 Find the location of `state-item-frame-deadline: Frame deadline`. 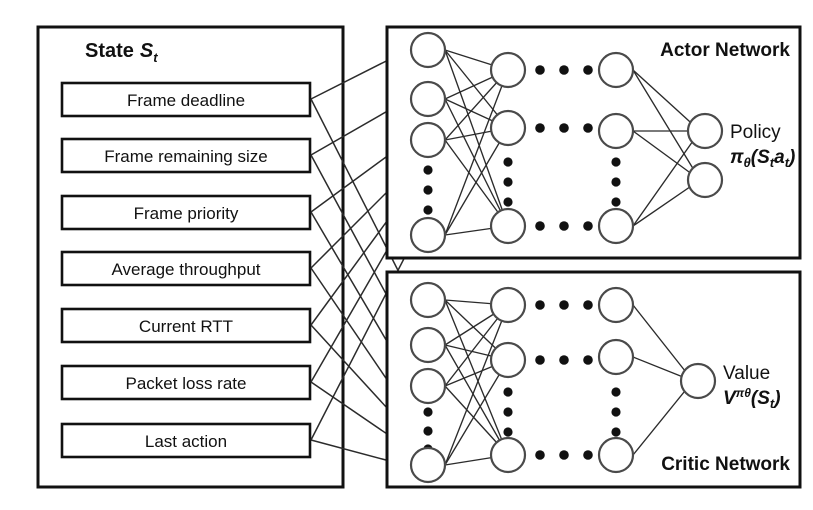

state-item-frame-deadline: Frame deadline is located at coordinates (186, 99).